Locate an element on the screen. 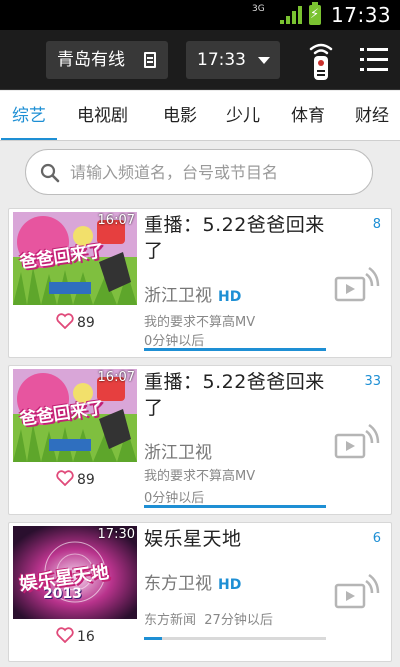 This screenshot has height=667, width=400. search-box is located at coordinates (199, 172).